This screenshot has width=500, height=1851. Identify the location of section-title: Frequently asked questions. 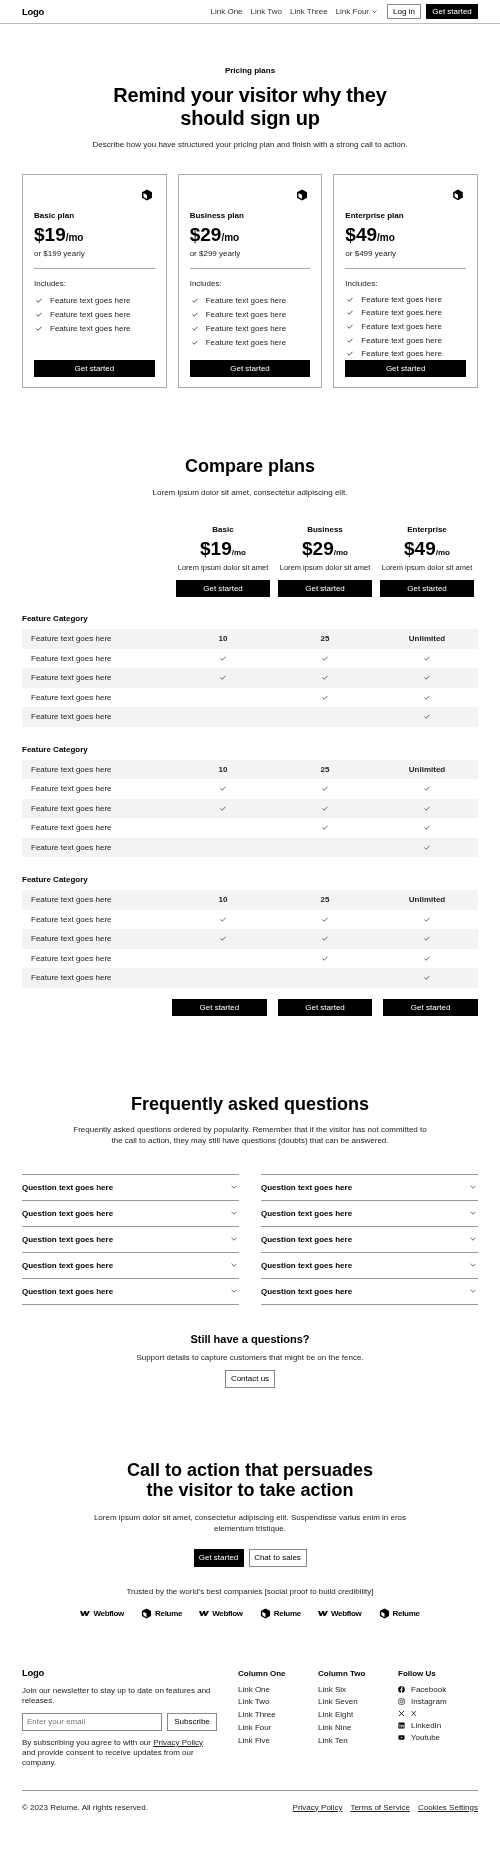
(250, 1104).